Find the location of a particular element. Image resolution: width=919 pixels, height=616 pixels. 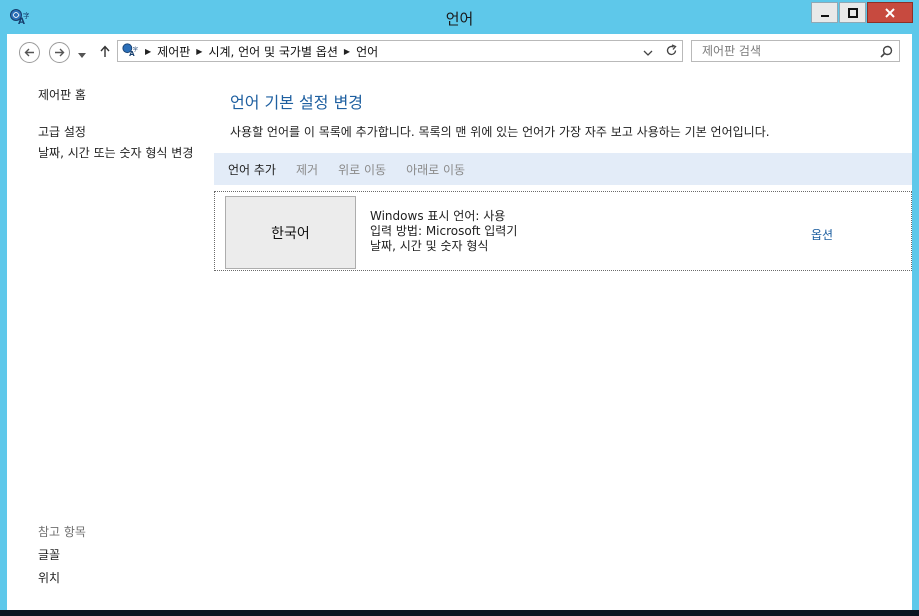

back-button is located at coordinates (29, 52).